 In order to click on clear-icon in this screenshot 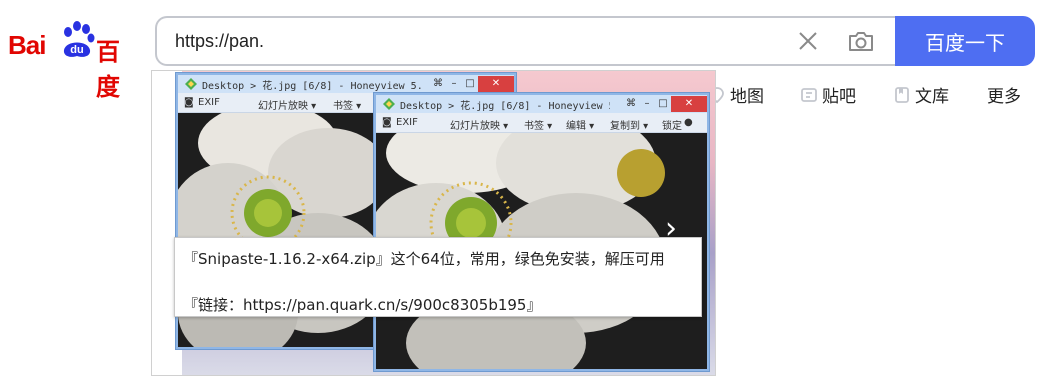, I will do `click(808, 41)`.